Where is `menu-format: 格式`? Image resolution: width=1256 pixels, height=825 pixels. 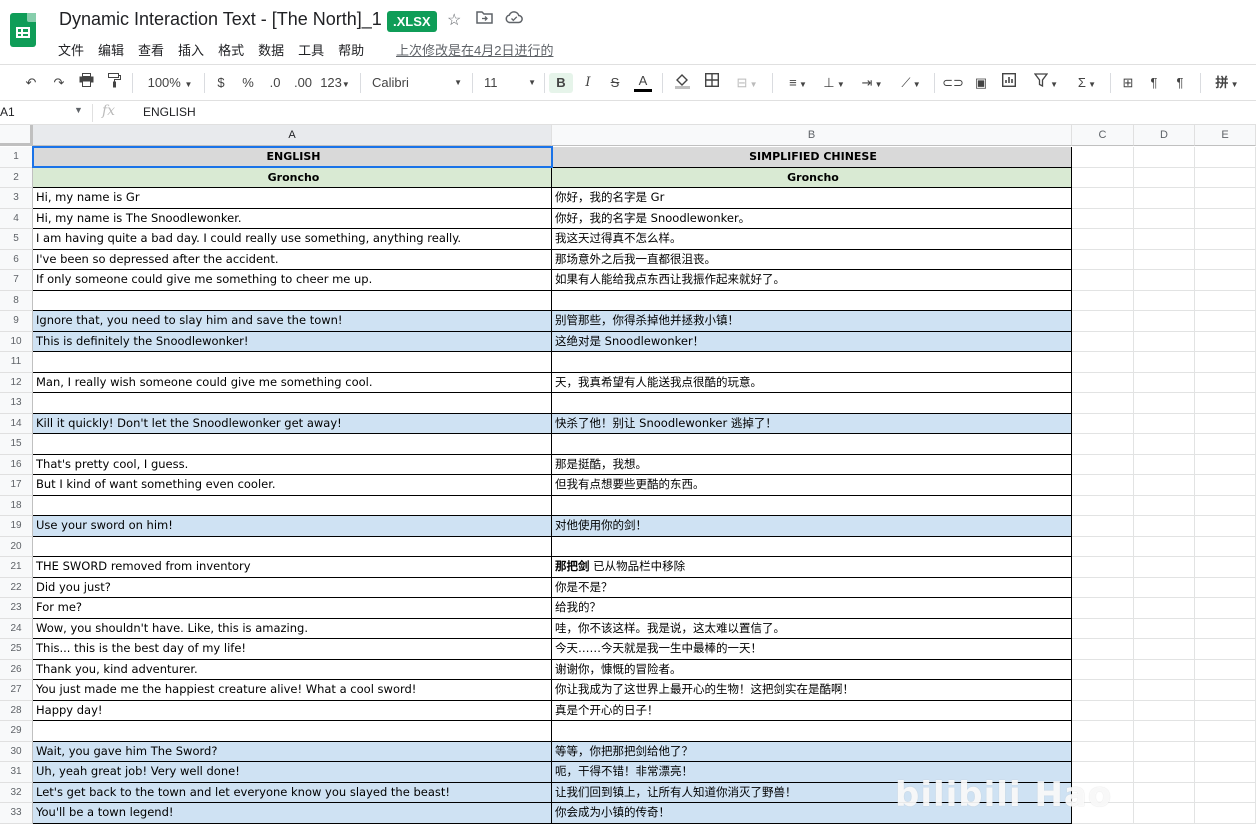 menu-format: 格式 is located at coordinates (231, 49).